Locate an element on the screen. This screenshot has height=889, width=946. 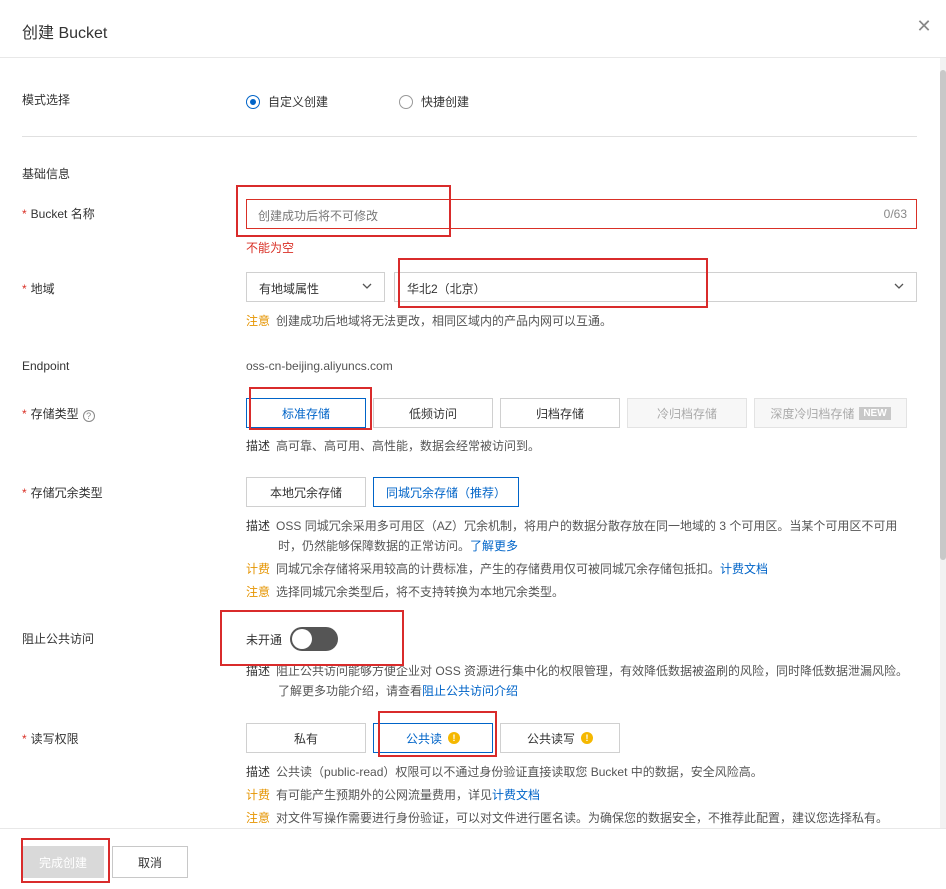
block-public-label: 阻止公共访问 is located at coordinates (58, 639).